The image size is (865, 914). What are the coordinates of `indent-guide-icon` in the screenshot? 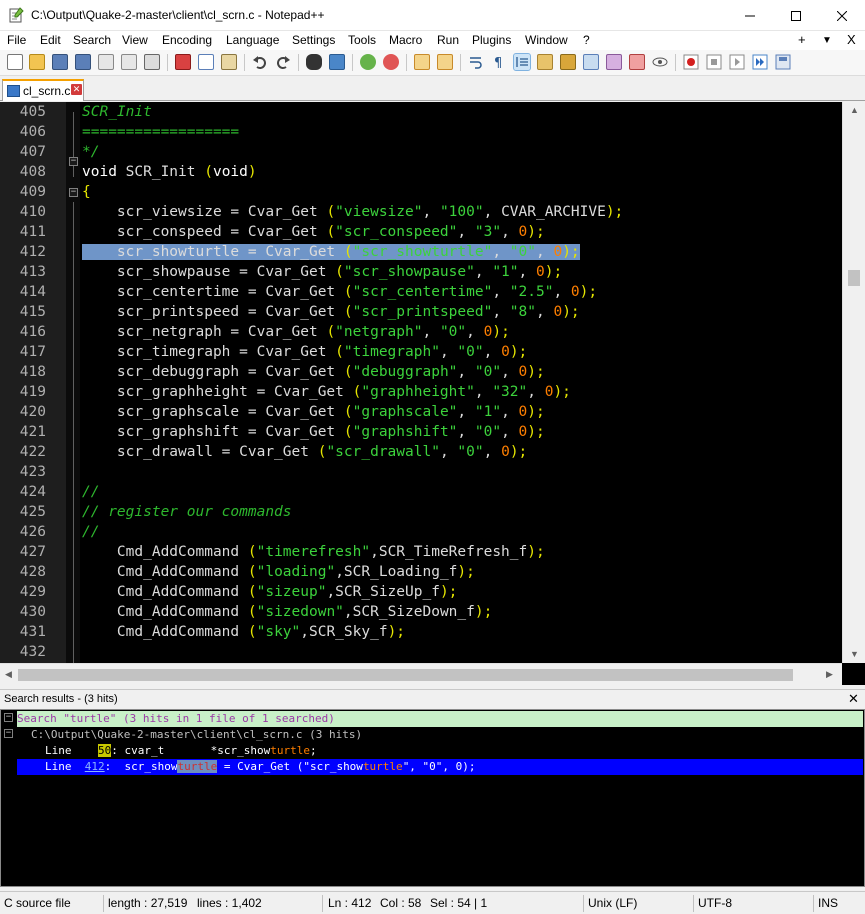 It's located at (522, 62).